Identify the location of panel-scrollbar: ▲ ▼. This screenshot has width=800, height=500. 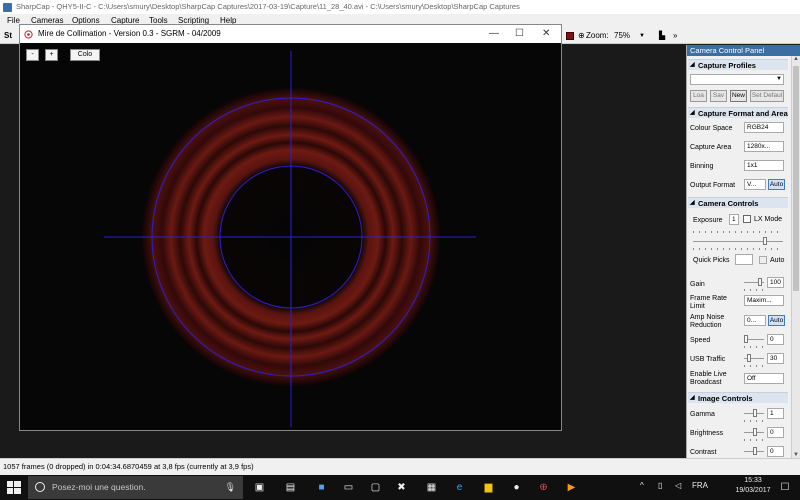
(795, 257).